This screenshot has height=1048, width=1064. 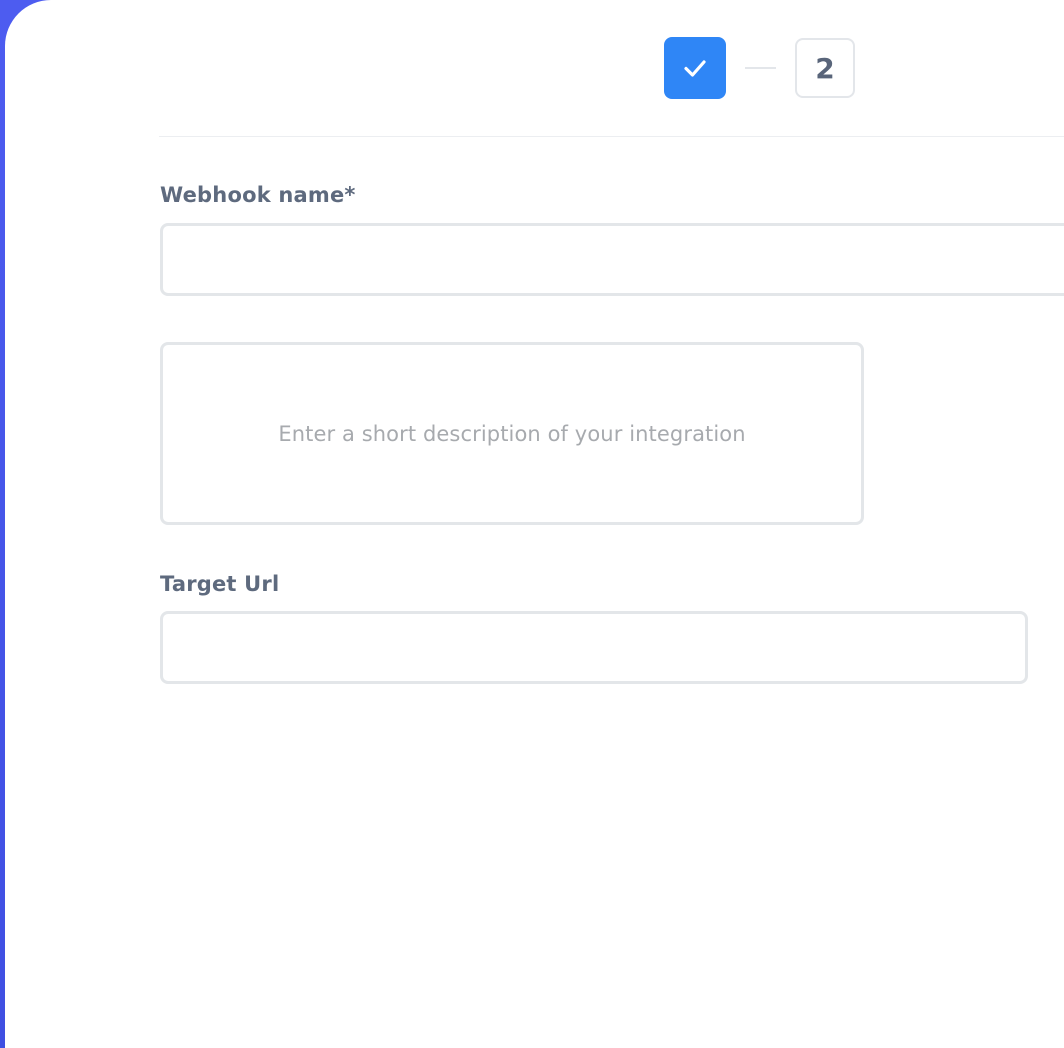 I want to click on step-1-completed, so click(x=695, y=68).